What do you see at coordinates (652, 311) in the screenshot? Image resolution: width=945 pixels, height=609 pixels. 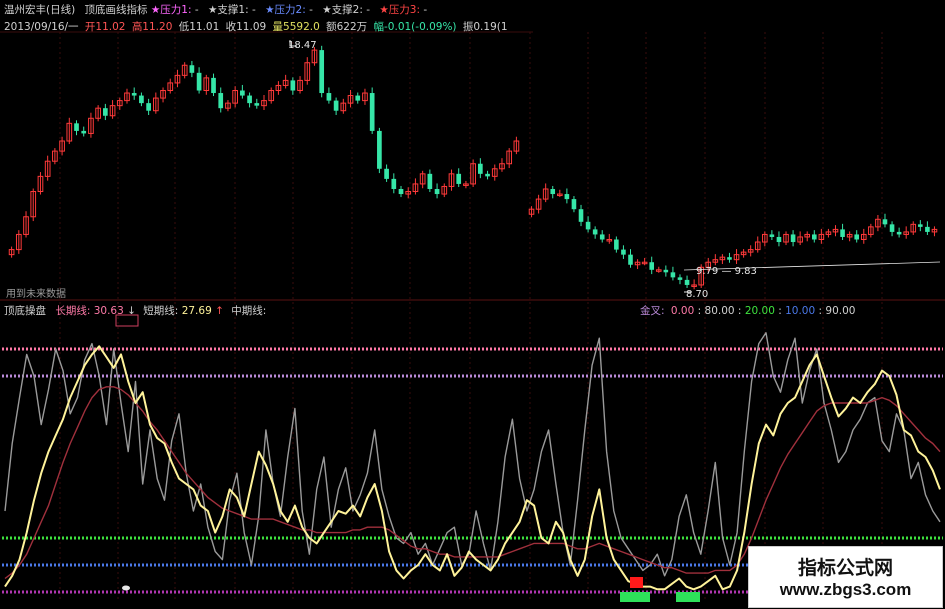 I see `cross-label: 金叉:` at bounding box center [652, 311].